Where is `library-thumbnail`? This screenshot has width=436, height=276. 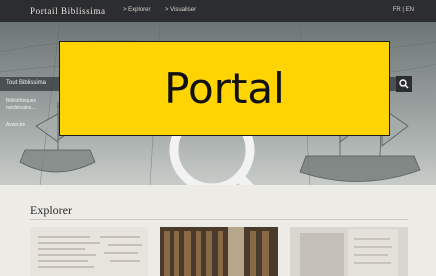
library-thumbnail is located at coordinates (219, 251).